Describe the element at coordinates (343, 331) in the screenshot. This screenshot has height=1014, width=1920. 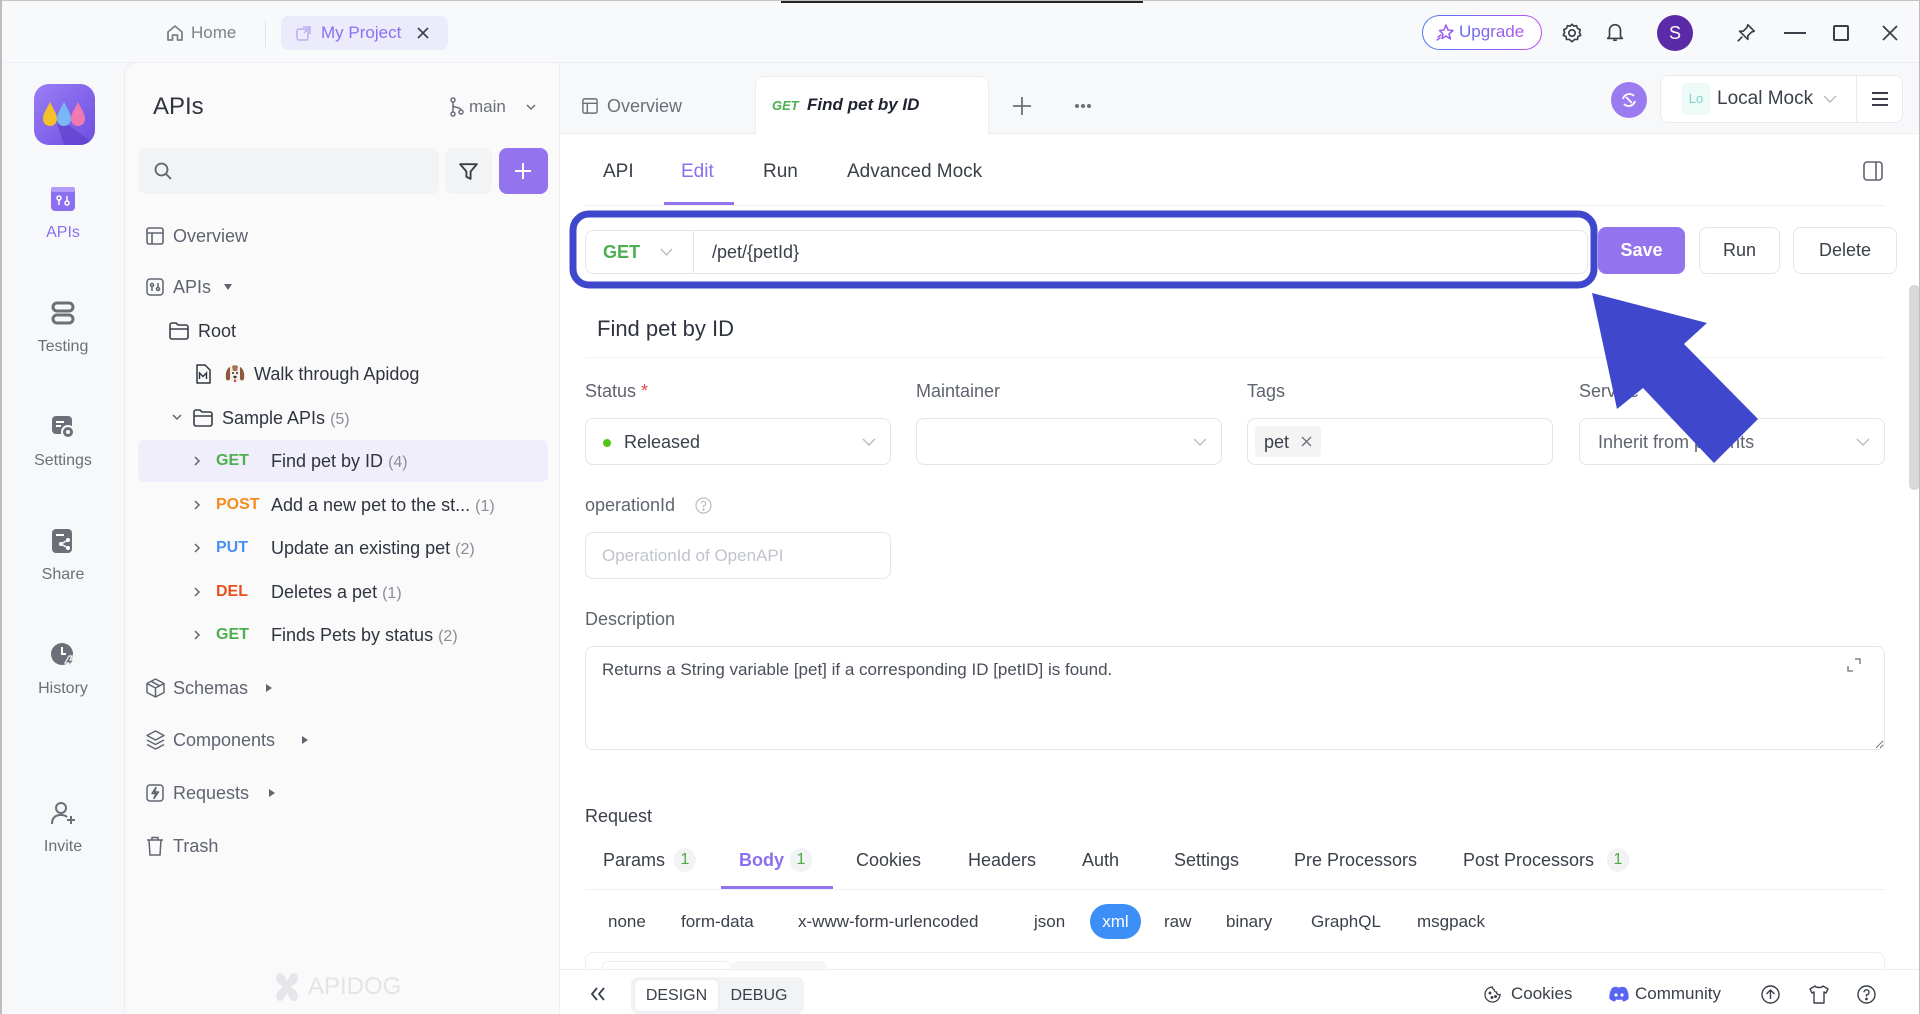
I see `tree-folder-root: Root` at that location.